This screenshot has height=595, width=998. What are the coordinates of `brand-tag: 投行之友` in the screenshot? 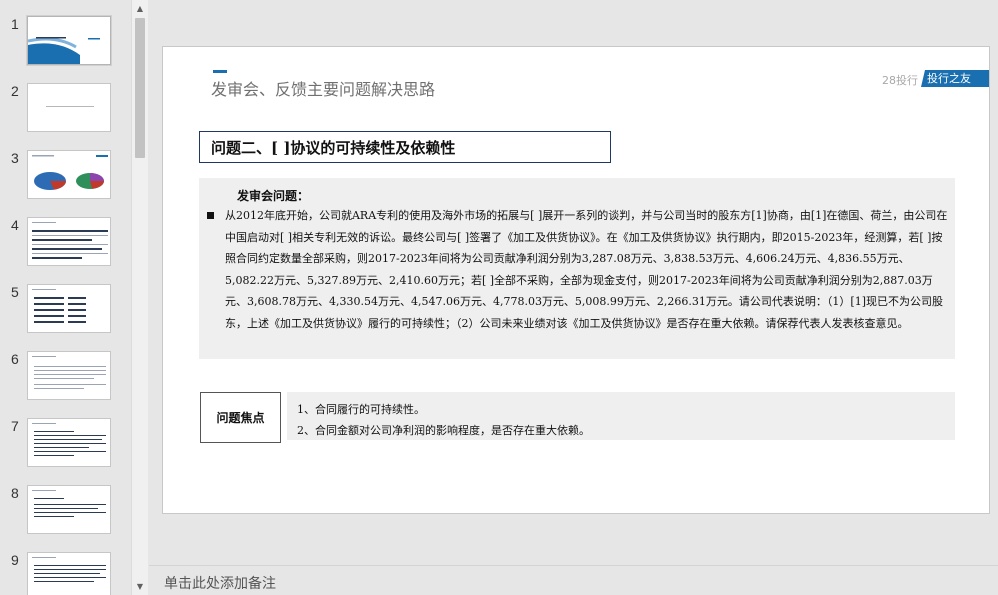 It's located at (955, 78).